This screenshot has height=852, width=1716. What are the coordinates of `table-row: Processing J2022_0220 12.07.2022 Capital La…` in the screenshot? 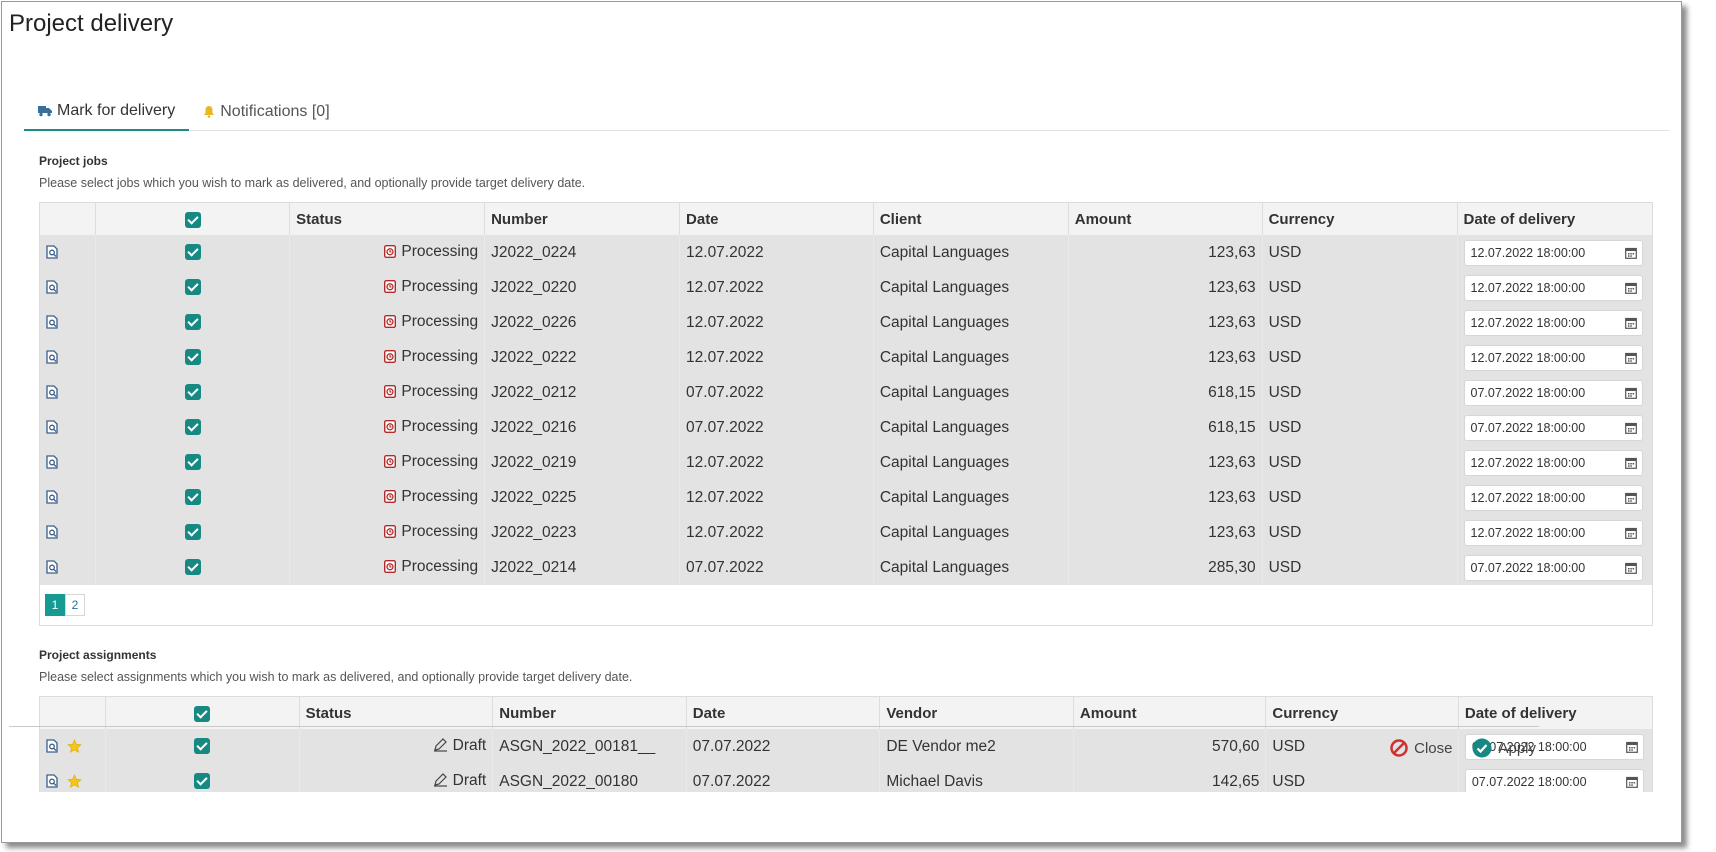 It's located at (846, 287).